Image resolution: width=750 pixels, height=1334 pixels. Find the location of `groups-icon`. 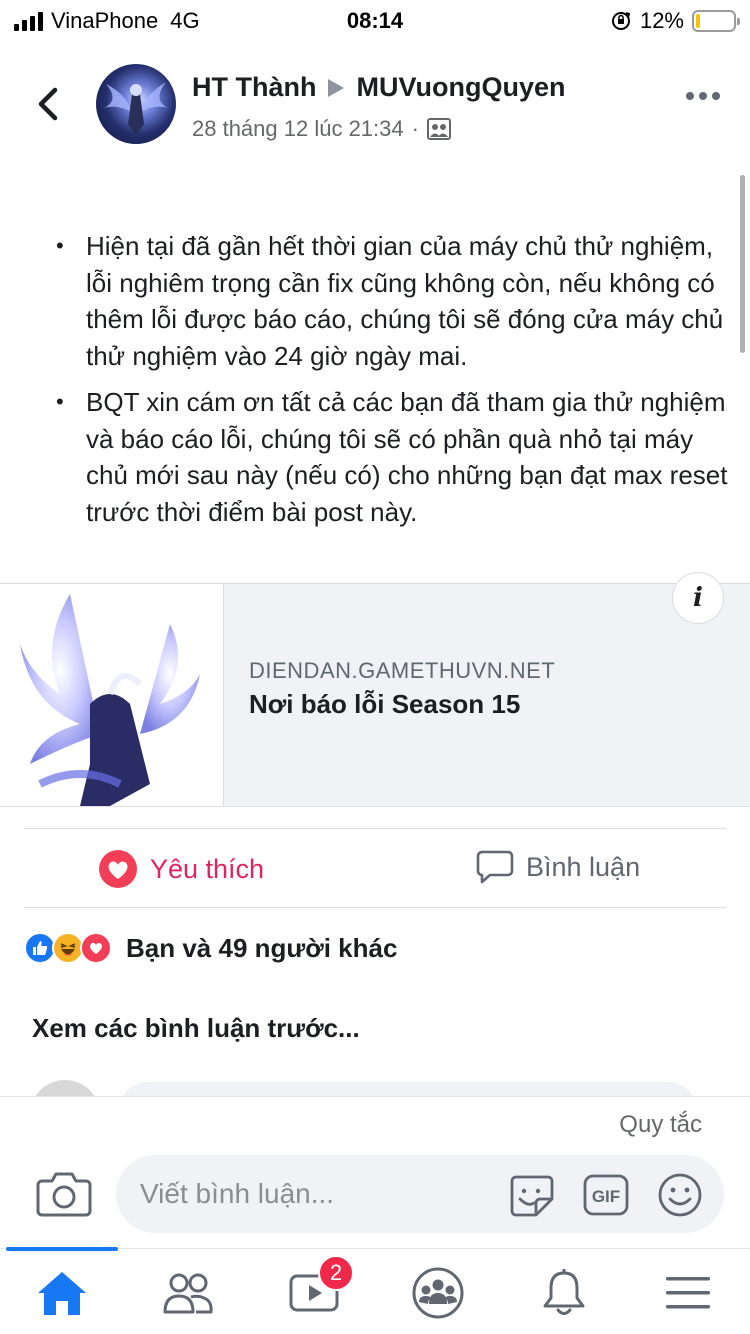

groups-icon is located at coordinates (438, 1293).